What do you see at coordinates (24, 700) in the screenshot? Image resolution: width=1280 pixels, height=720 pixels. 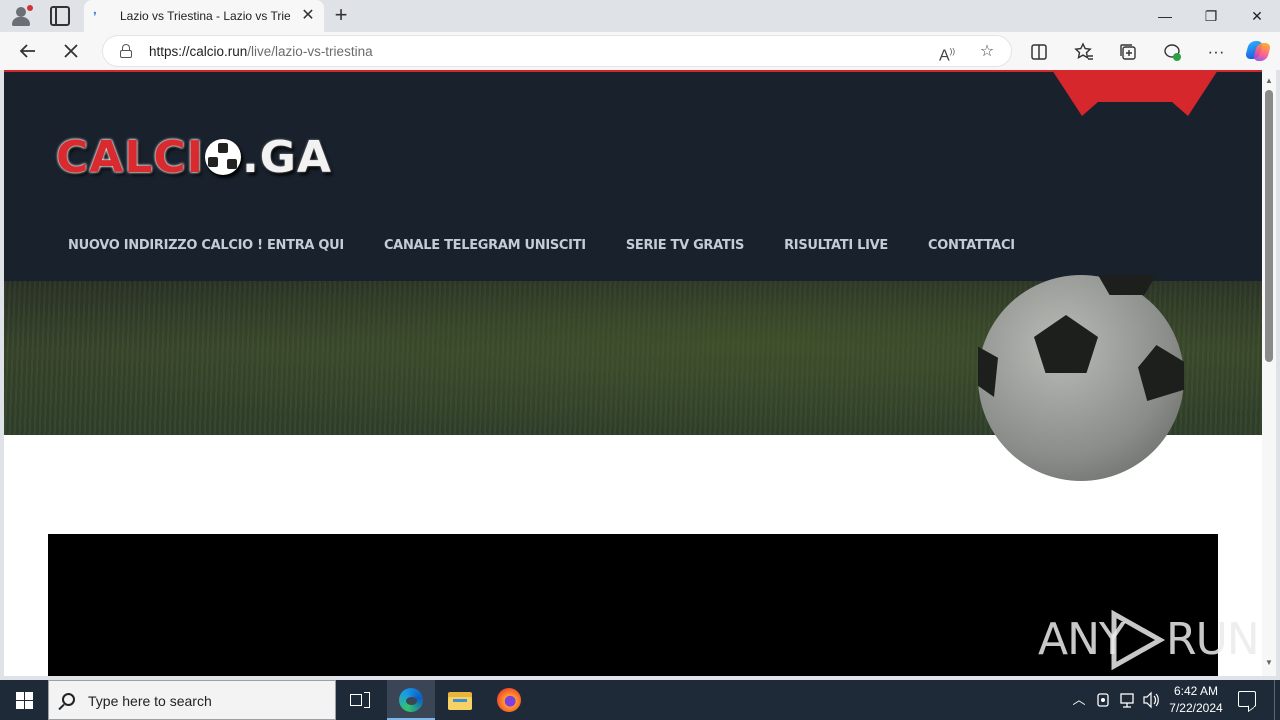 I see `windows-start-icon` at bounding box center [24, 700].